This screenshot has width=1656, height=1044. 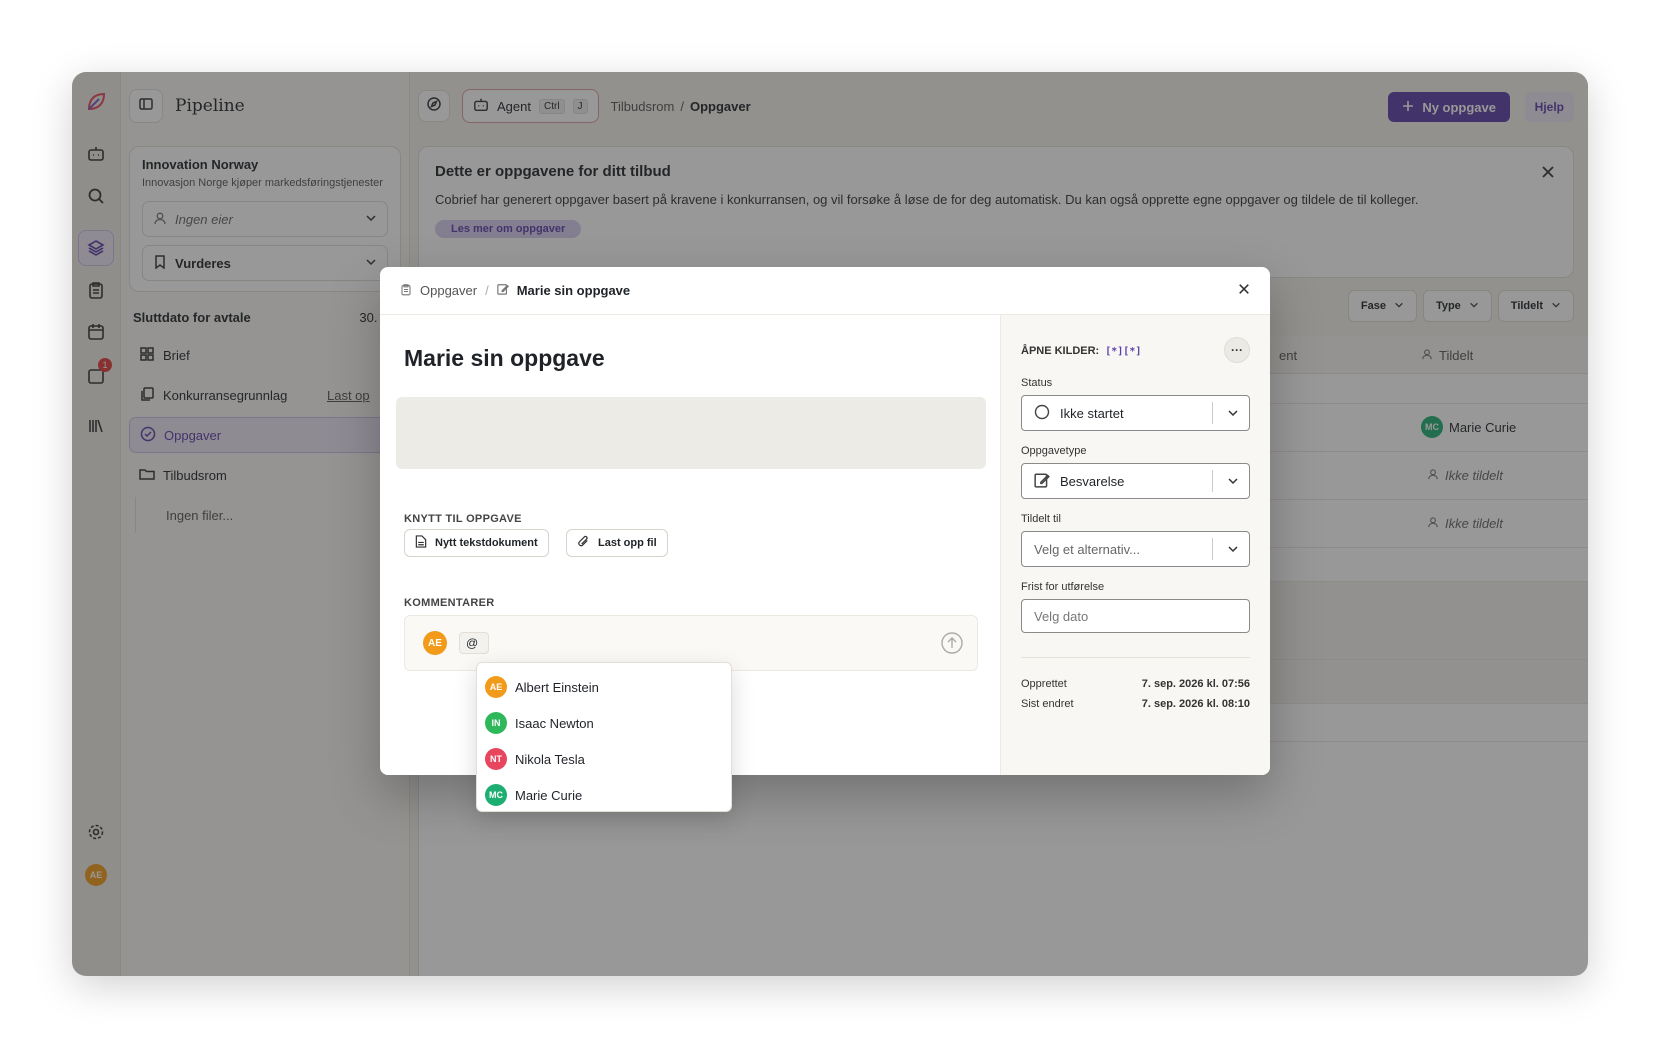 What do you see at coordinates (463, 519) in the screenshot?
I see `link-section-label: KNYTT TIL OPPGAVE` at bounding box center [463, 519].